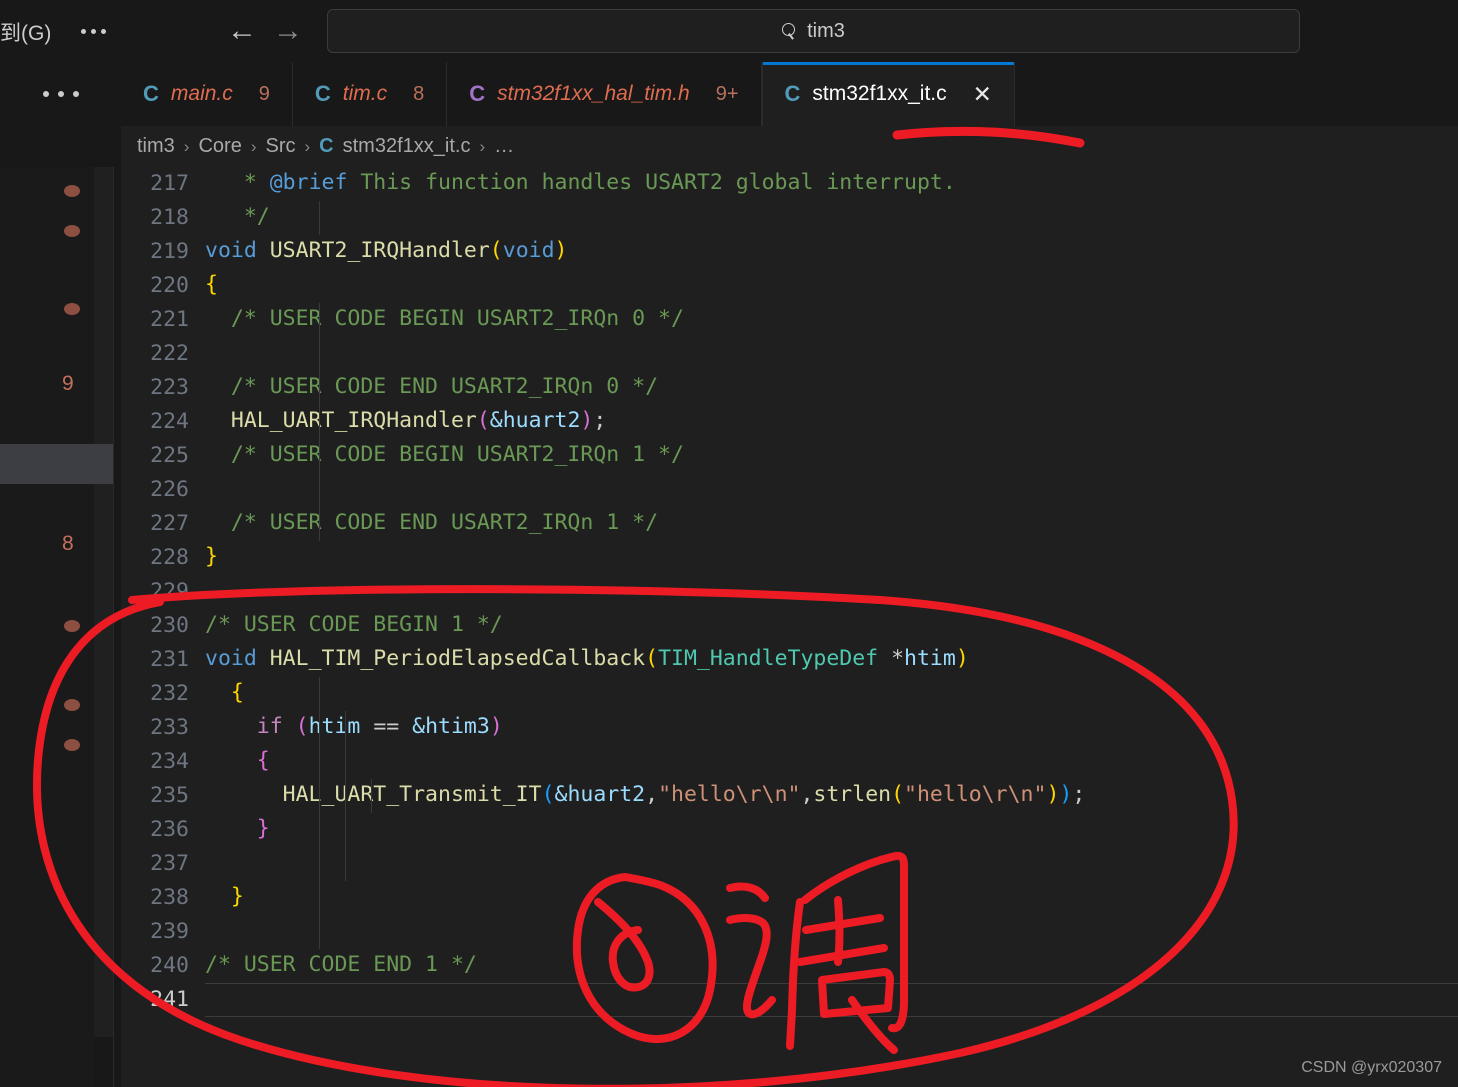 The height and width of the screenshot is (1087, 1458). I want to click on line-number: 225, so click(169, 455).